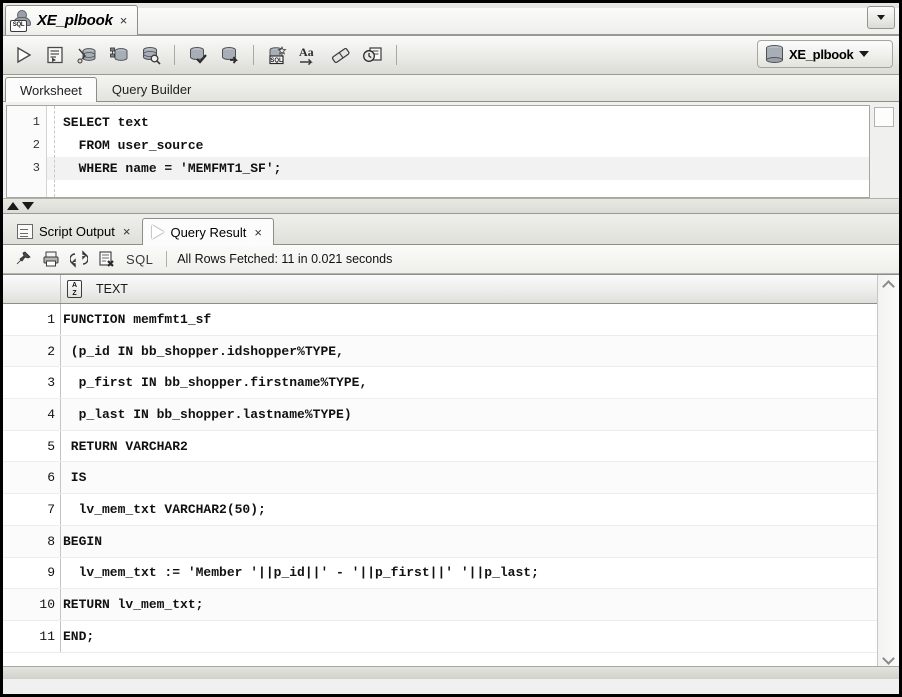 Image resolution: width=902 pixels, height=697 pixels. Describe the element at coordinates (13, 206) in the screenshot. I see `triangle-up-icon` at that location.